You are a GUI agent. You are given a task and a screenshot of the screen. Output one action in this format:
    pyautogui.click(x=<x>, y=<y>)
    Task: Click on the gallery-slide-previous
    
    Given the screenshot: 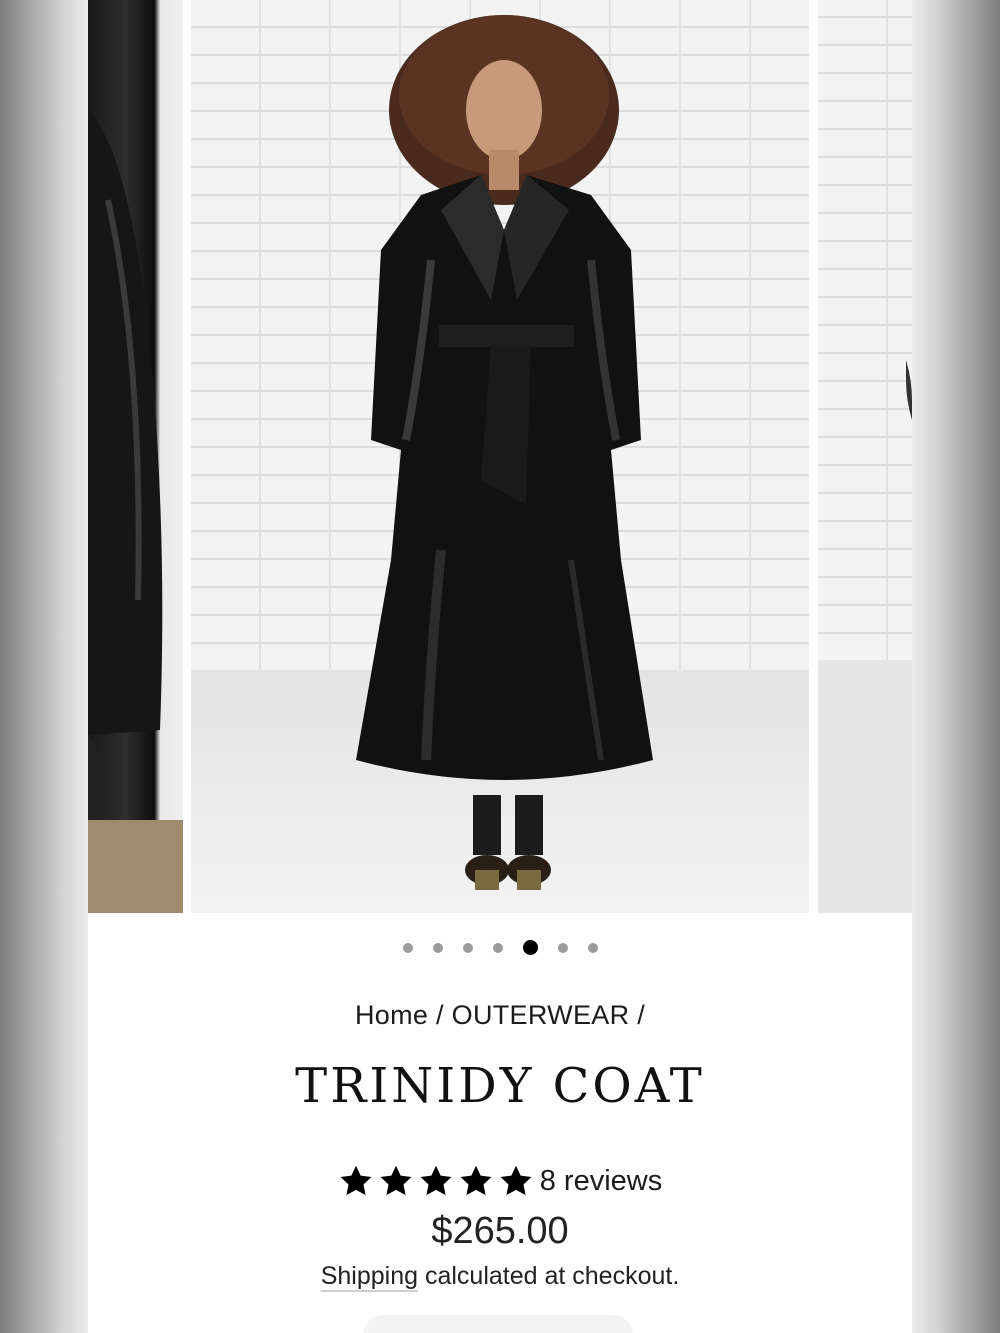 What is the action you would take?
    pyautogui.click(x=135, y=456)
    